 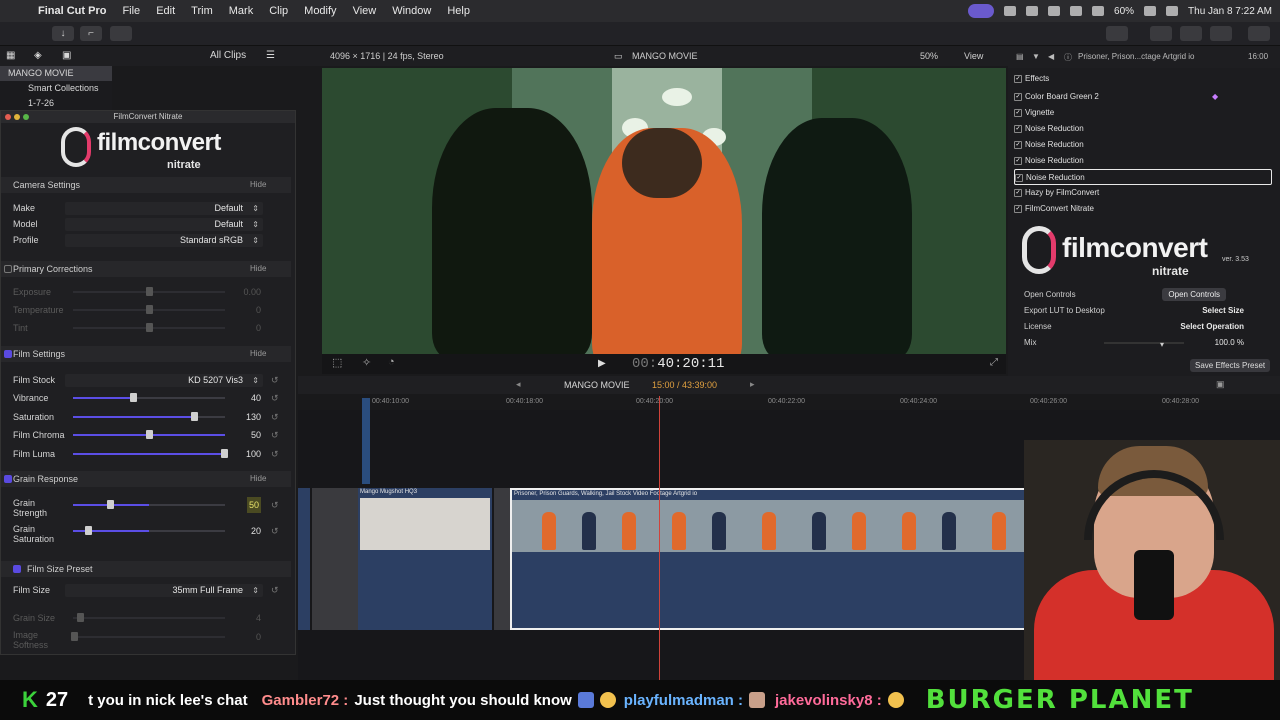 What do you see at coordinates (258, 618) in the screenshot?
I see `grain-size-value: 4` at bounding box center [258, 618].